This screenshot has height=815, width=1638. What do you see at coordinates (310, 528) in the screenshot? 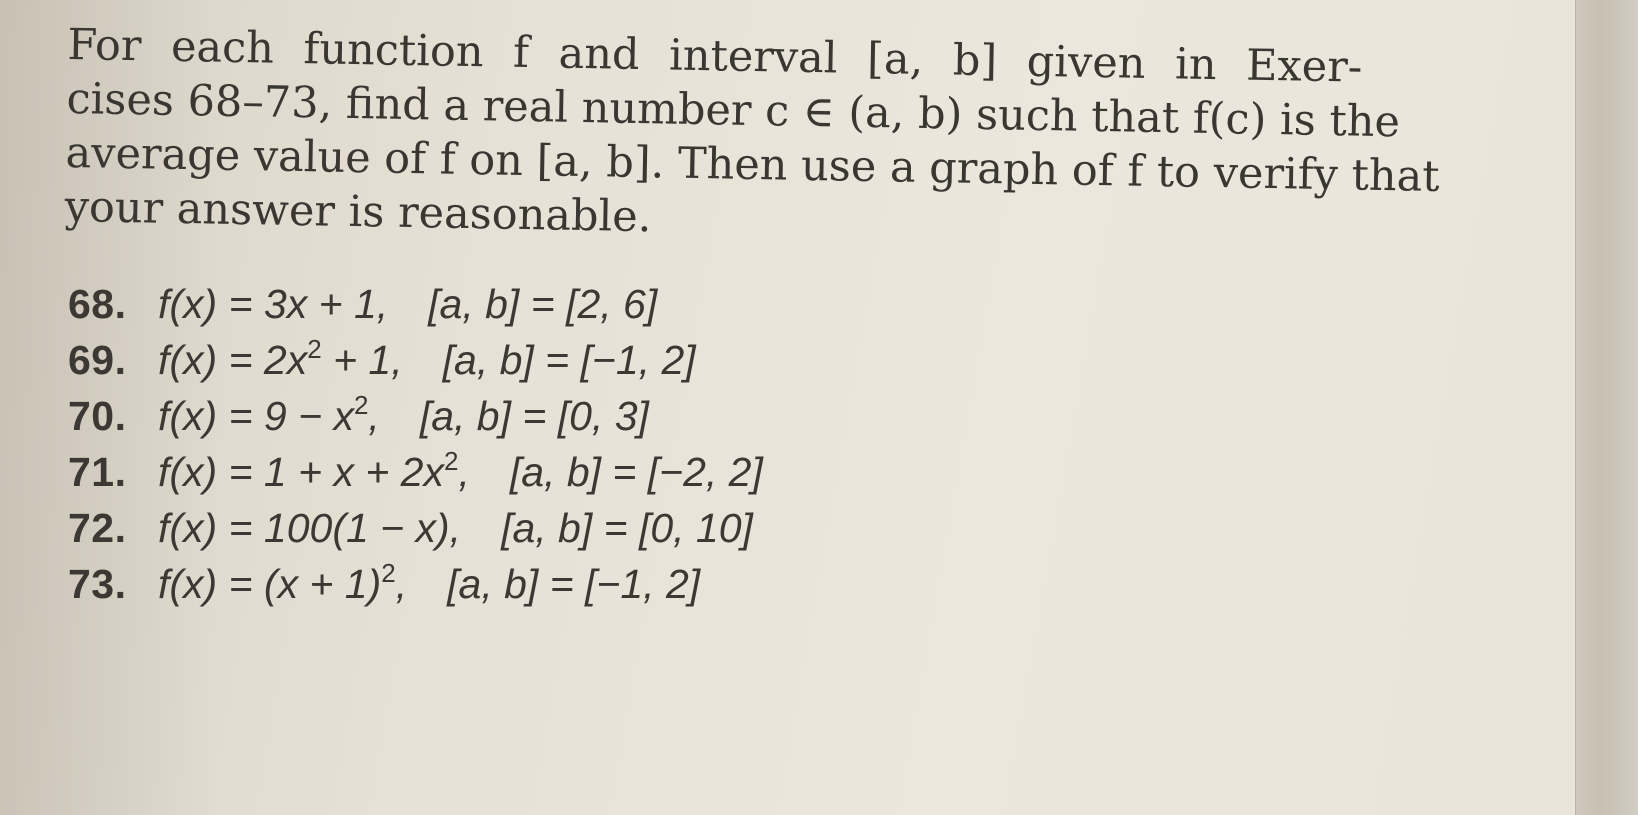
I see `exercise-function: f(x) = 100(1 − x),` at bounding box center [310, 528].